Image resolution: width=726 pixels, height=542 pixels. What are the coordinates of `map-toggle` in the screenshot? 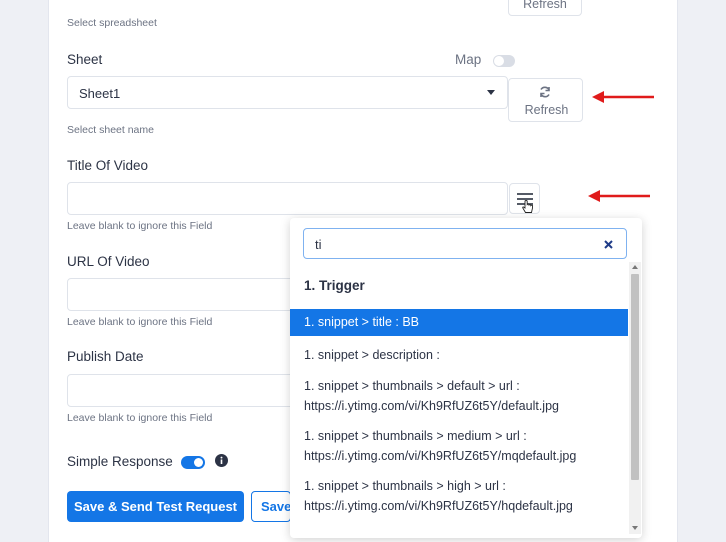 It's located at (504, 61).